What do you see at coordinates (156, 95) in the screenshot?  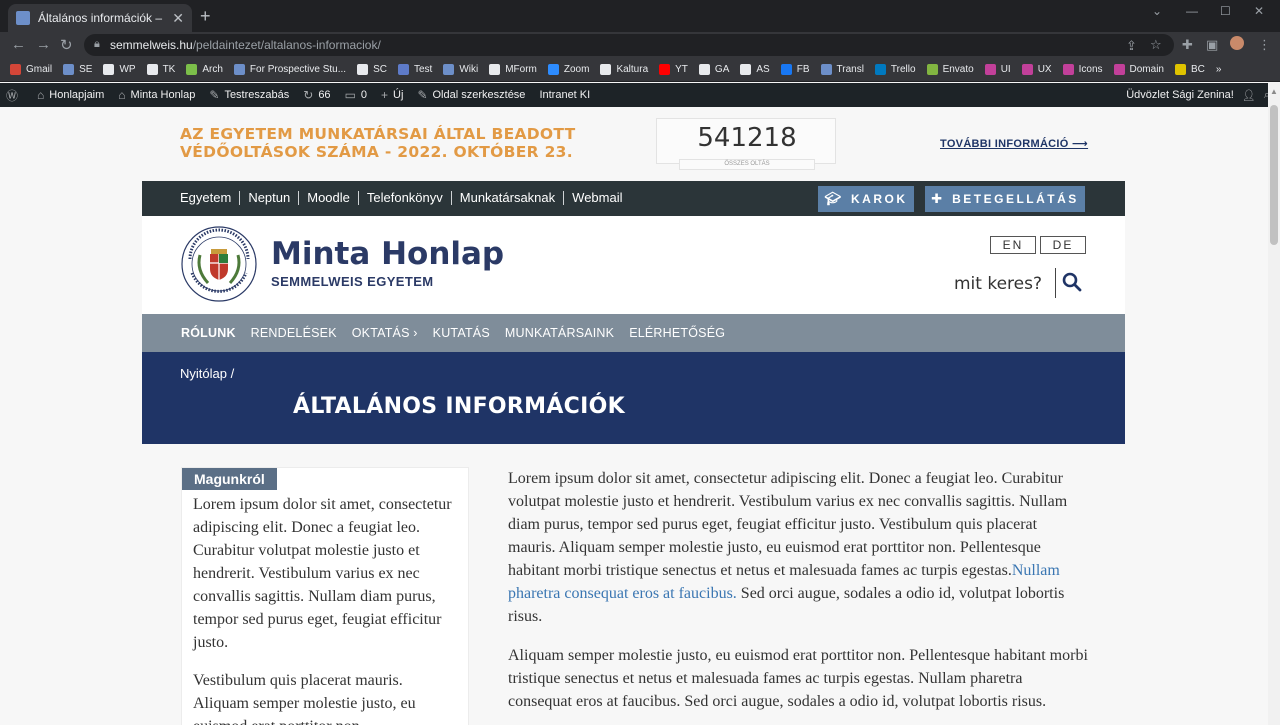 I see `wp-admin-item: ⌂ Minta Honlap` at bounding box center [156, 95].